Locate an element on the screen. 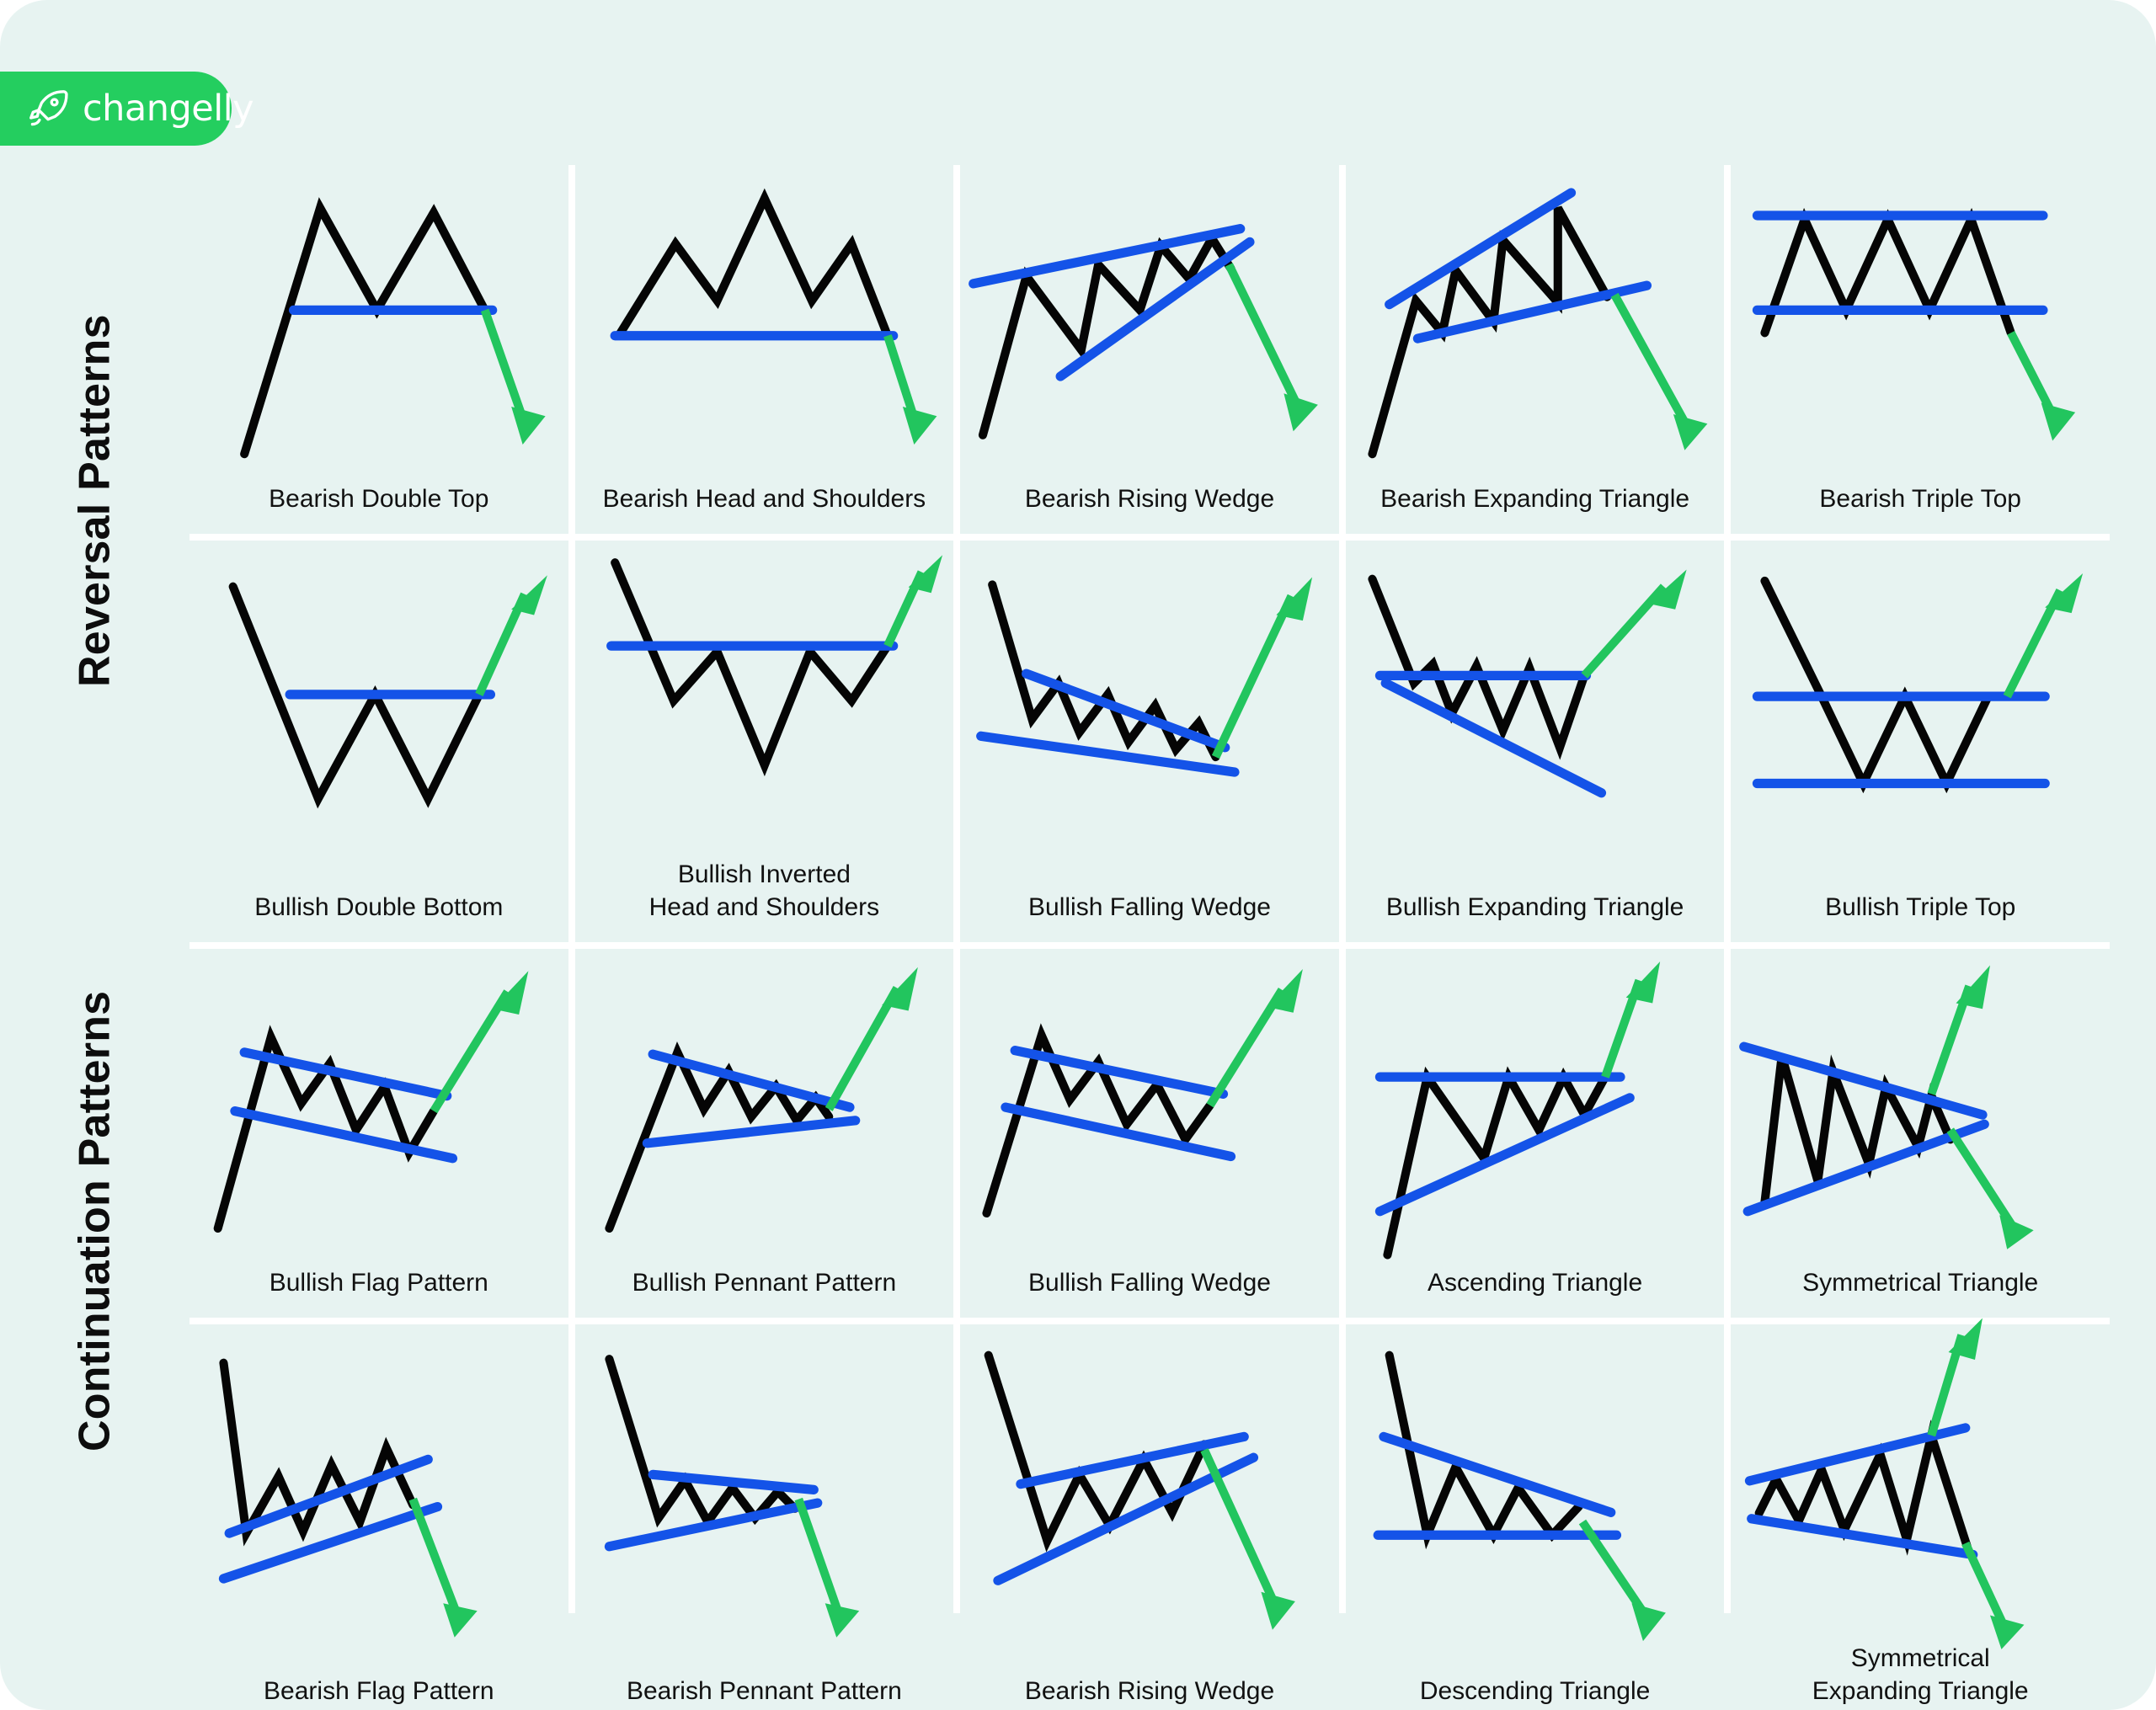 The height and width of the screenshot is (1710, 2156). pattern-cell-bearish-rising-wedge-continuation: Bearish Rising Wedge is located at coordinates (1149, 1517).